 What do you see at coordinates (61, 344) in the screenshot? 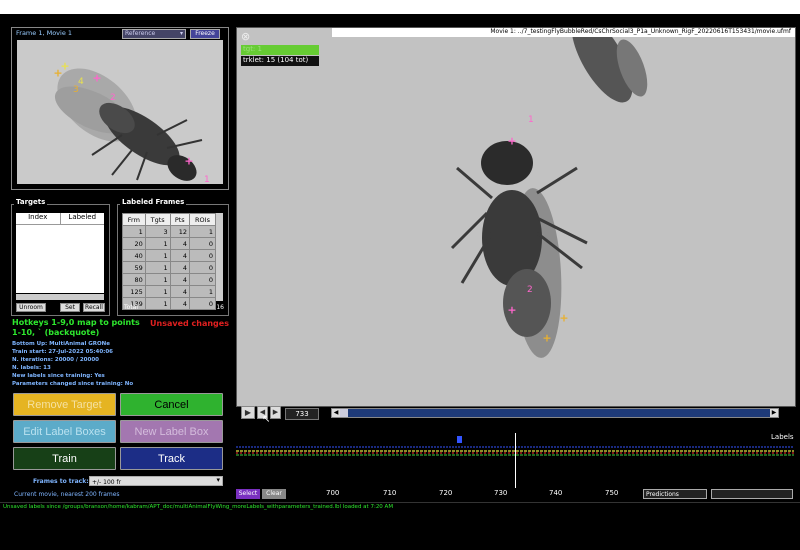
I see `training-info-line: Bottom Up: MultiAnimal GRONe` at bounding box center [61, 344].